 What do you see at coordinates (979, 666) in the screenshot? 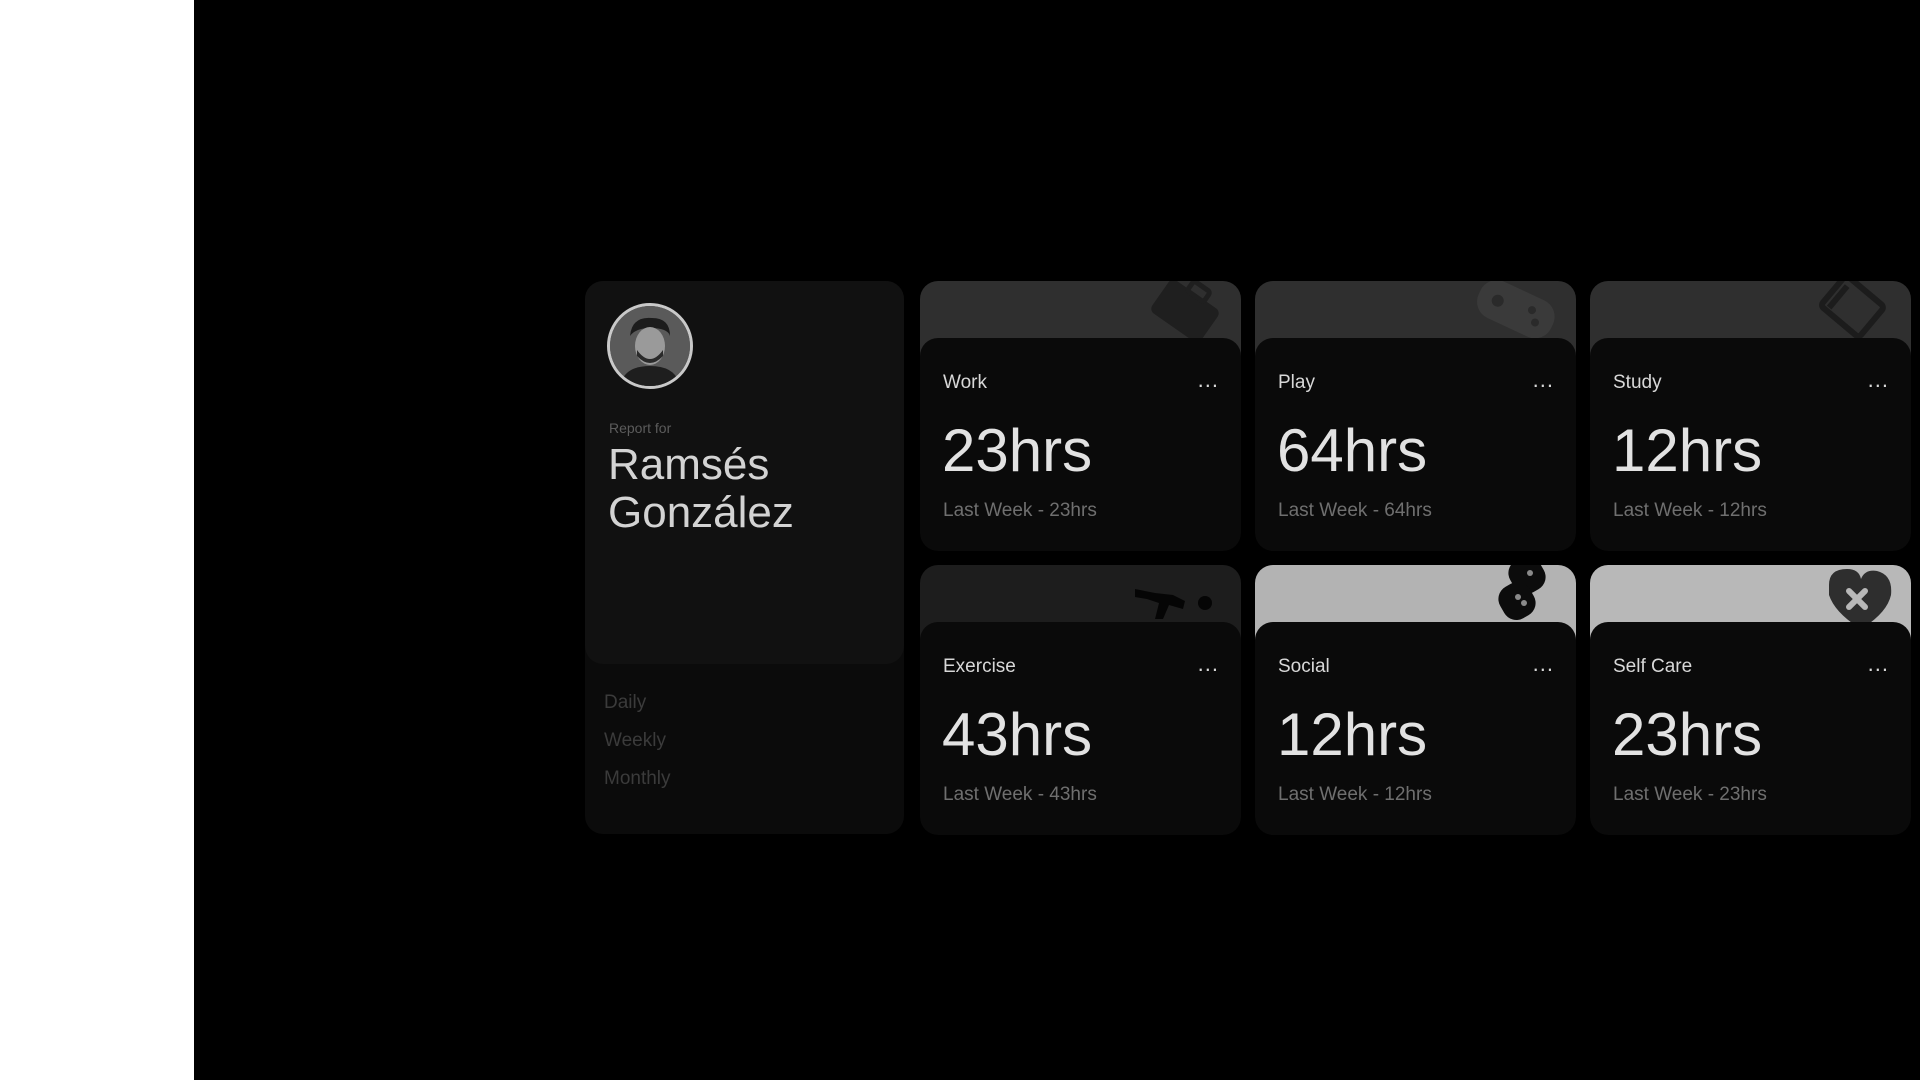
I see `card-title: Exercise` at bounding box center [979, 666].